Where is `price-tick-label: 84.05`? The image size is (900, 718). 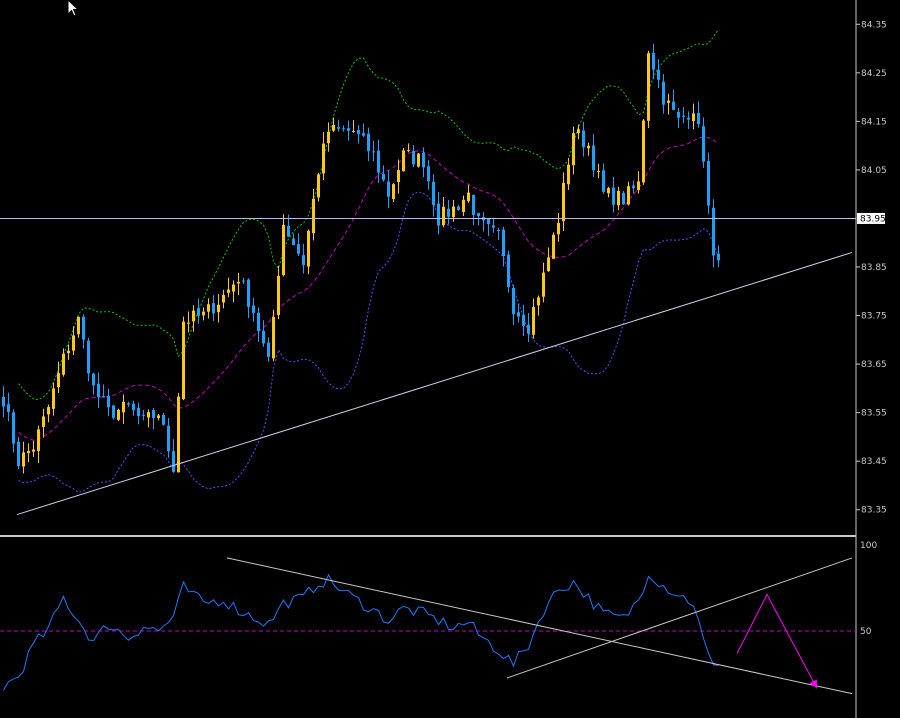
price-tick-label: 84.05 is located at coordinates (874, 171).